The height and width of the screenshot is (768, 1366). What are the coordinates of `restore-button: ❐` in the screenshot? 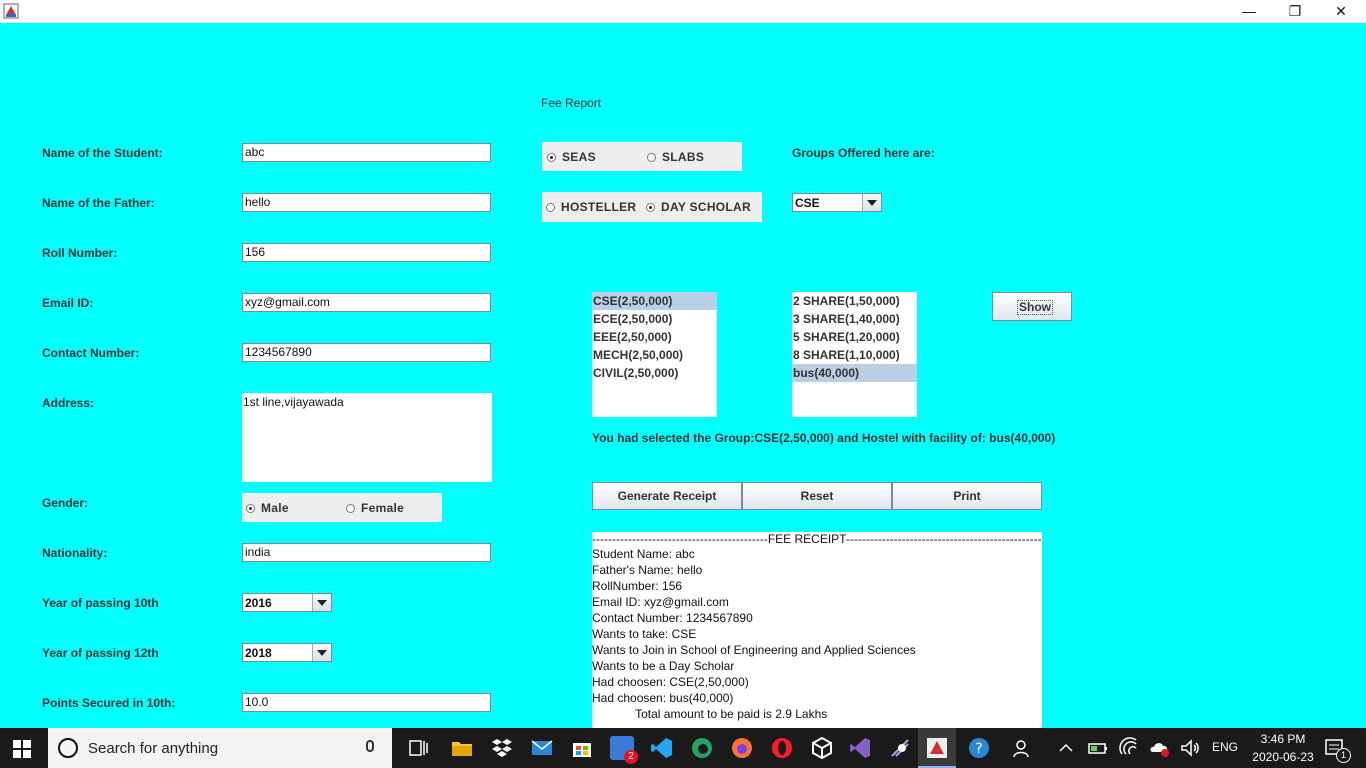 It's located at (1295, 11).